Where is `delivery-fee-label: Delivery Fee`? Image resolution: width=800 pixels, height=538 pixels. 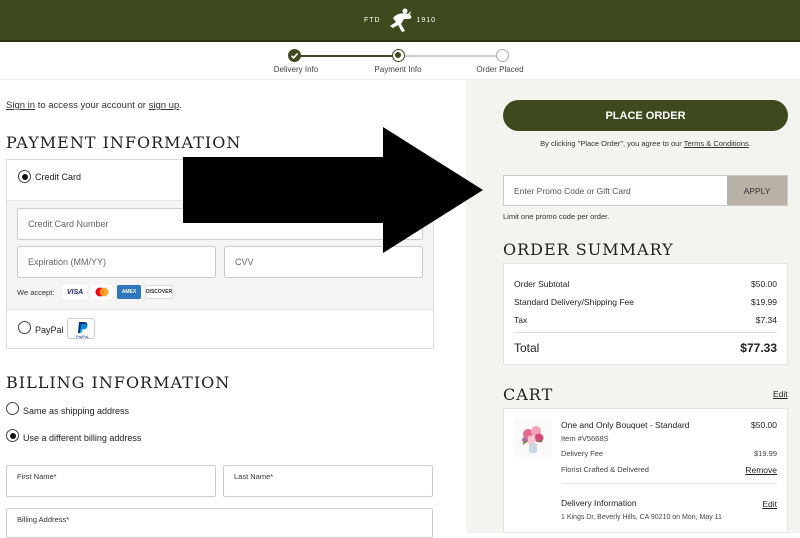
delivery-fee-label: Delivery Fee is located at coordinates (582, 453).